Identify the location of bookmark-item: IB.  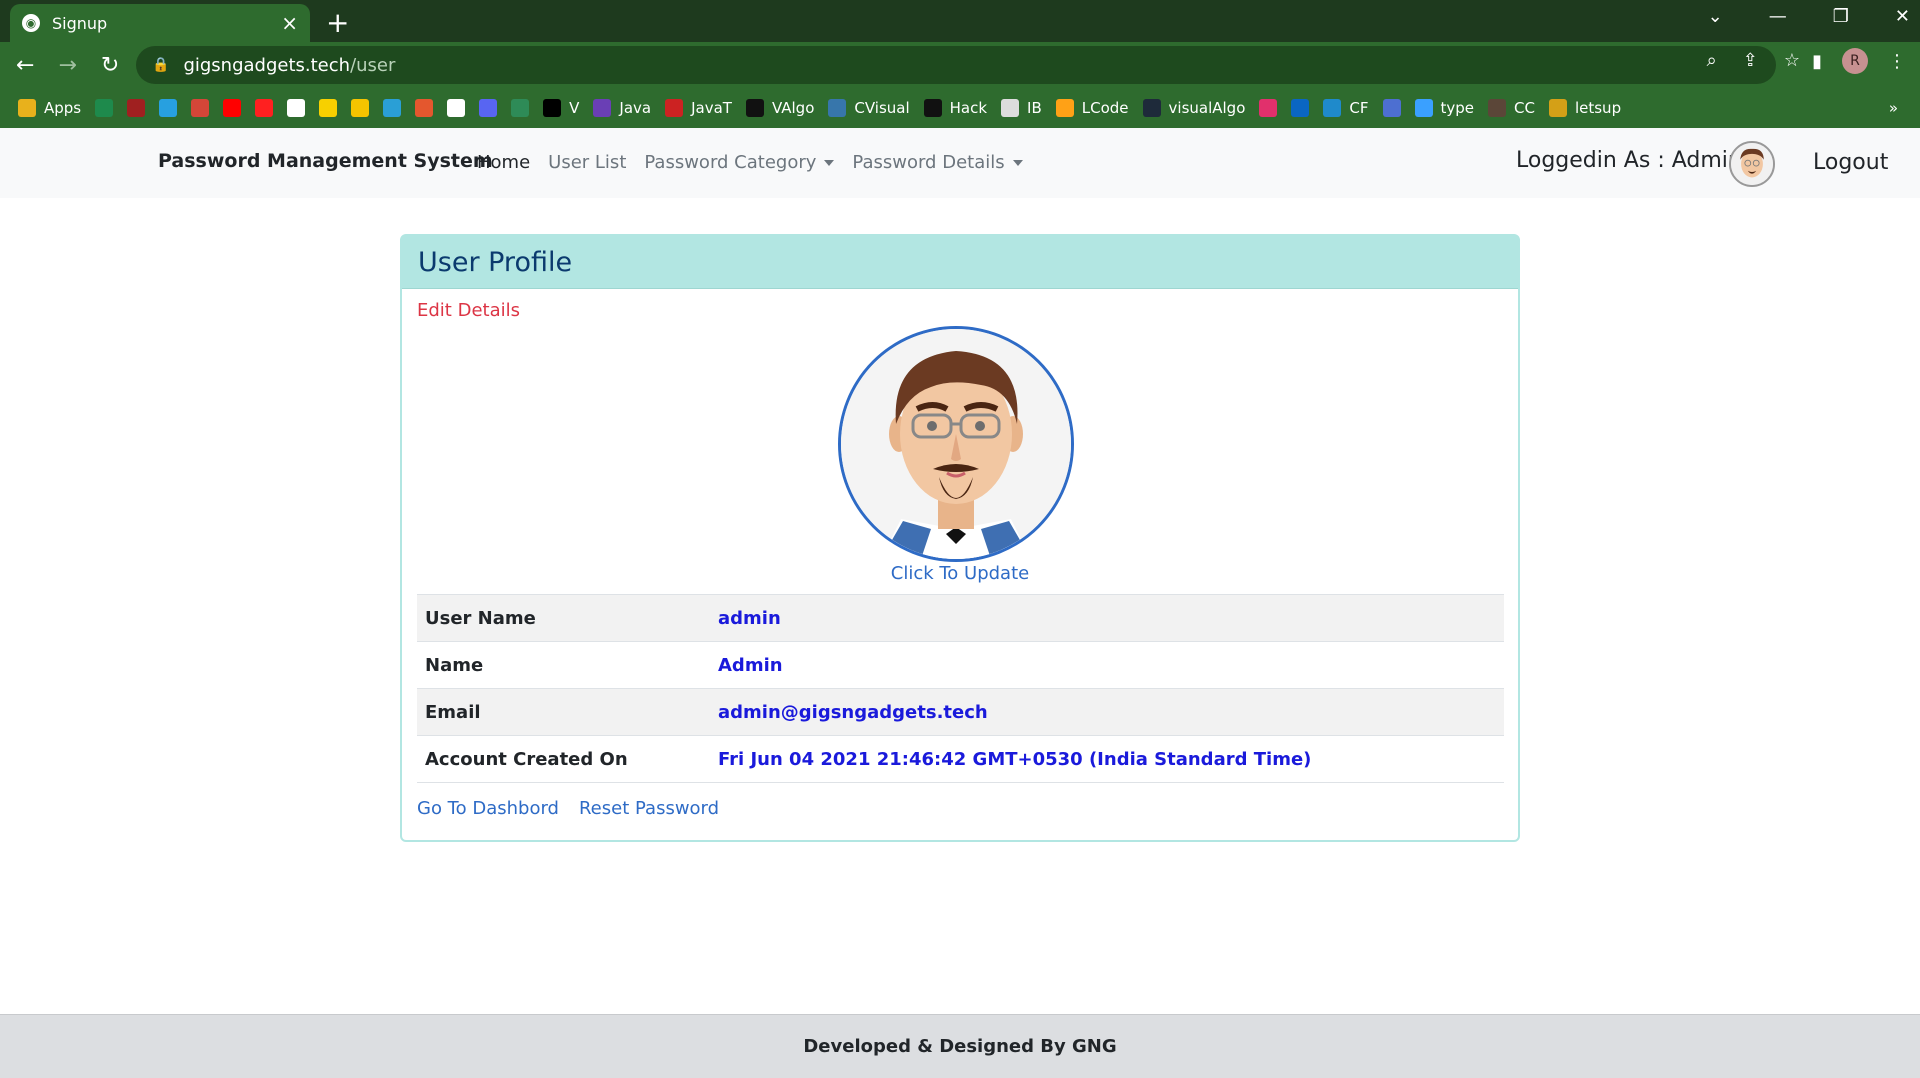
(1021, 108).